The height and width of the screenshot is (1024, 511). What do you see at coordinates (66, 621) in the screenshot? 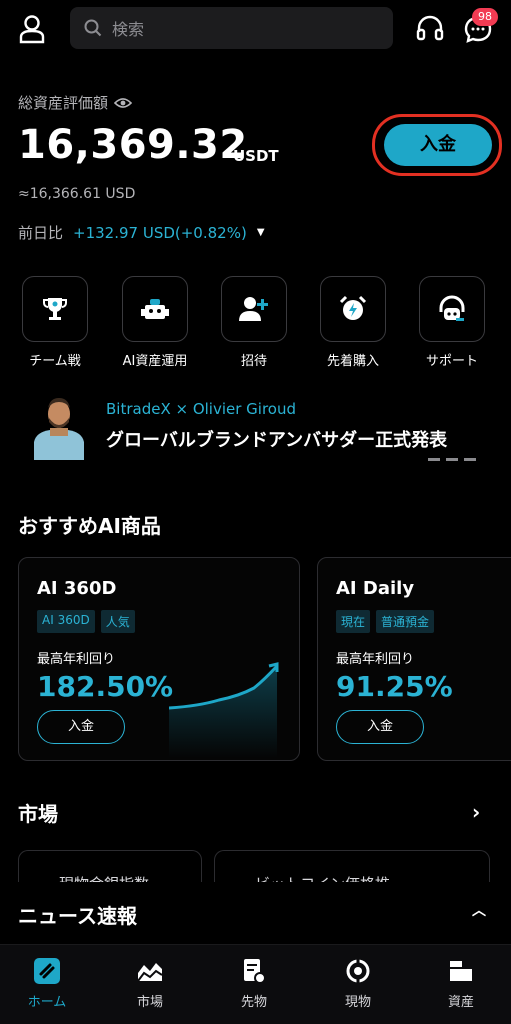
I see `product-tag: AI 360D` at bounding box center [66, 621].